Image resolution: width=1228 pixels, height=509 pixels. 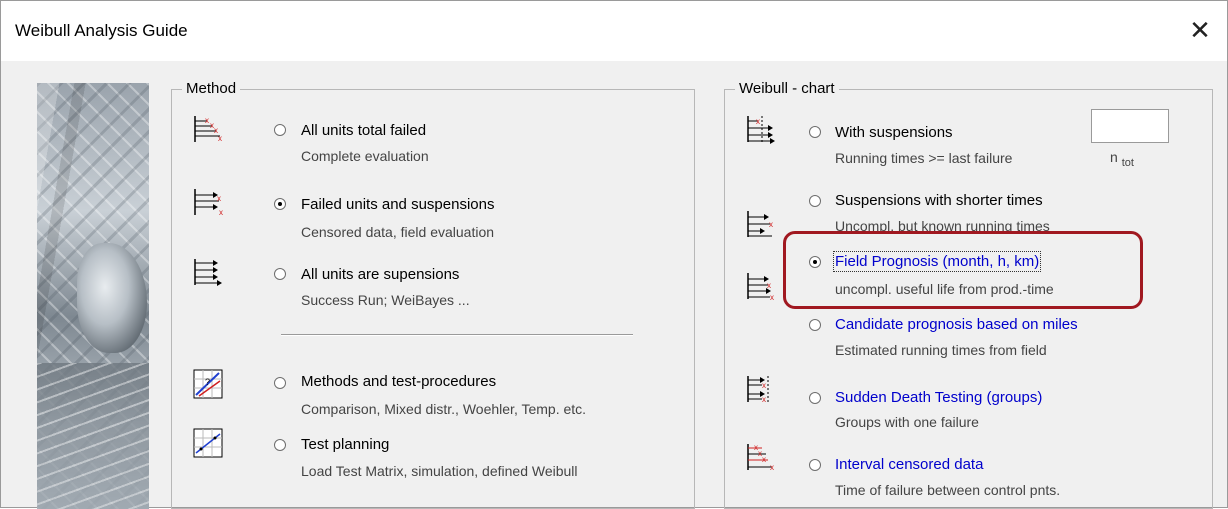 What do you see at coordinates (941, 350) in the screenshot?
I see `chart-sub-candidate-prognosis: Estimated running times from field` at bounding box center [941, 350].